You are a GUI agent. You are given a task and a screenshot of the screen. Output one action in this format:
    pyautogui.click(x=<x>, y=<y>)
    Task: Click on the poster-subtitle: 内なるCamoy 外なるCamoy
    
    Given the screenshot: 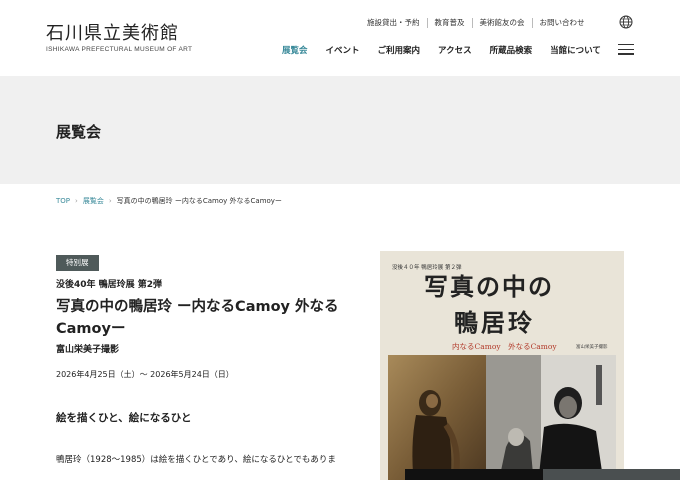 What is the action you would take?
    pyautogui.click(x=504, y=346)
    